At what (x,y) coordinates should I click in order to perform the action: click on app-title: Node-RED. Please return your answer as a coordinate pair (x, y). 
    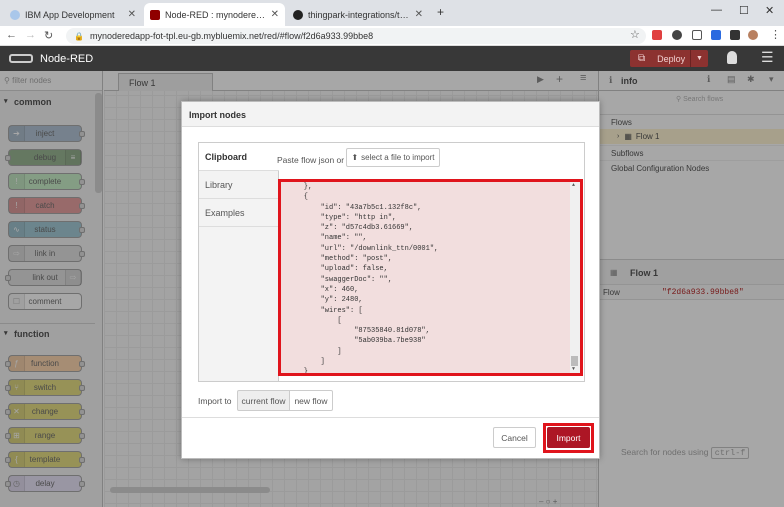
    Looking at the image, I should click on (67, 59).